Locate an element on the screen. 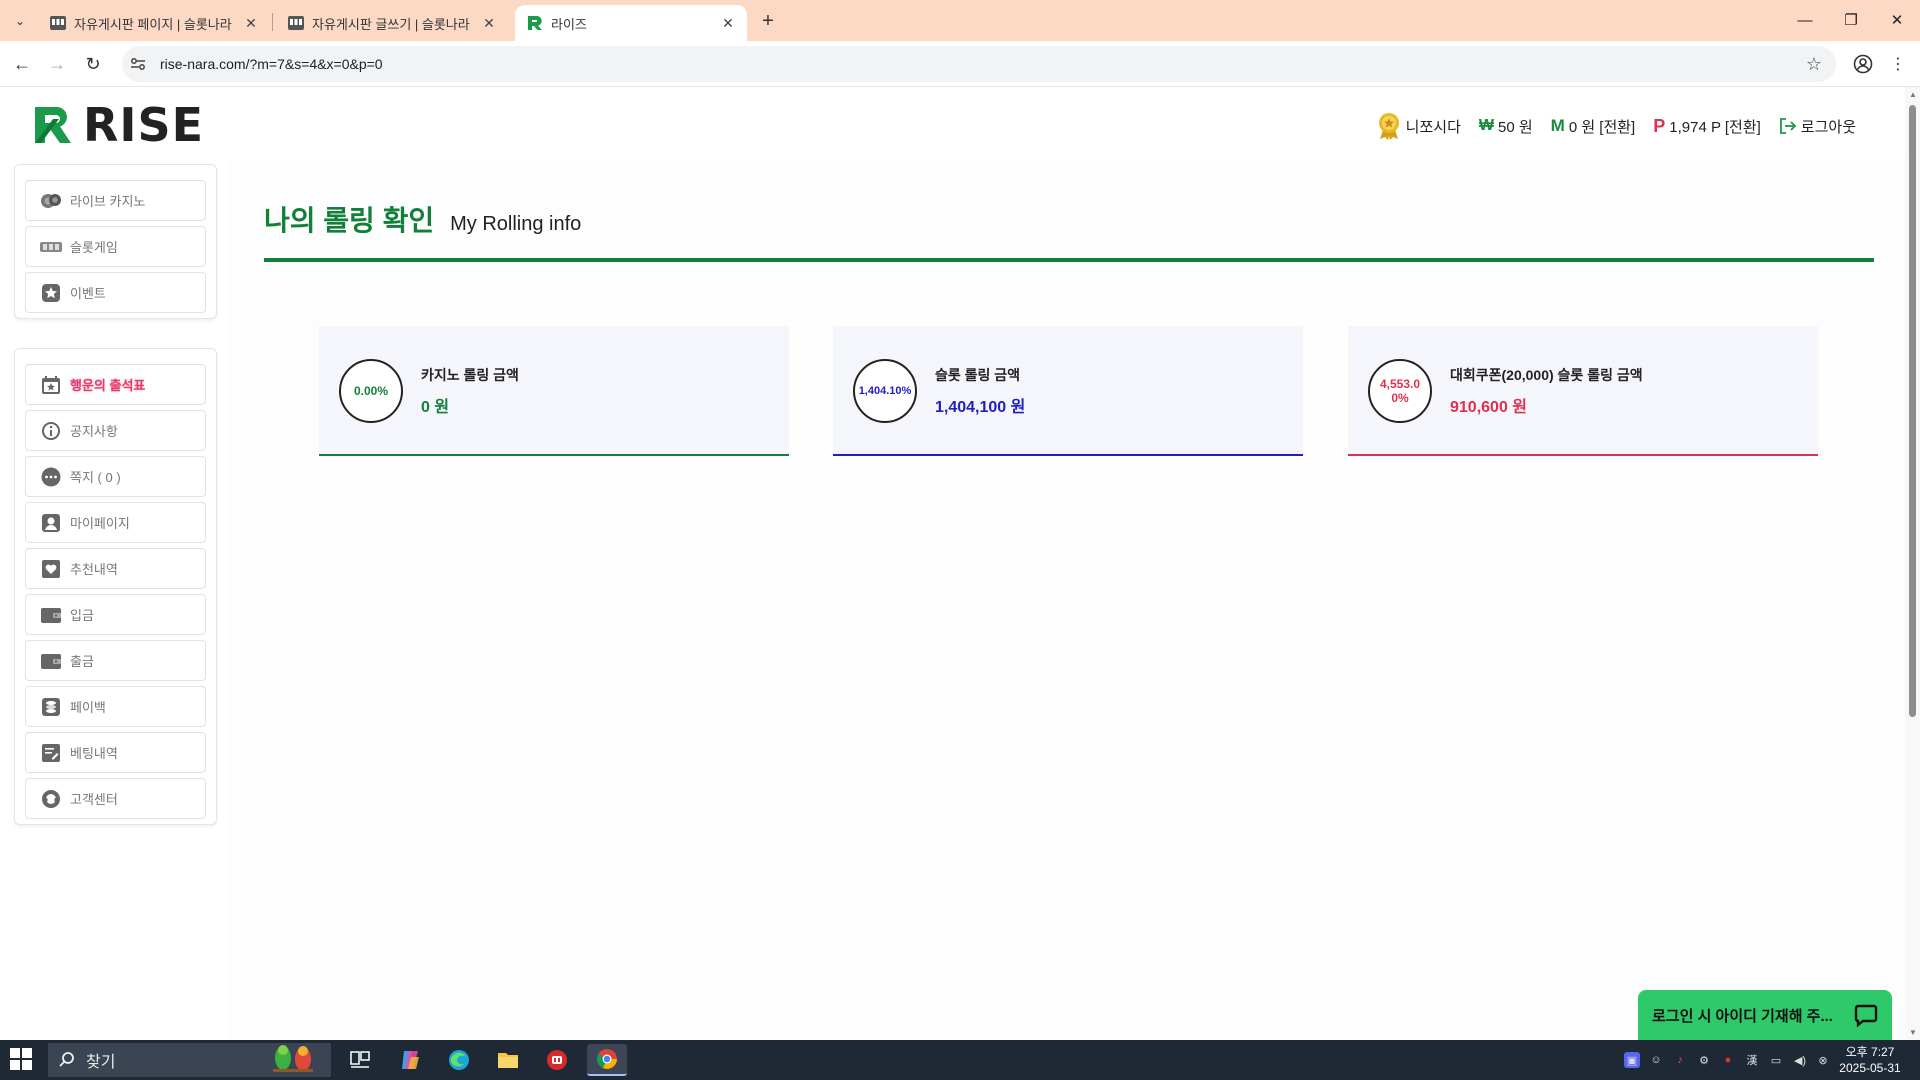 The width and height of the screenshot is (1920, 1080). tab-rise: 라이즈 ✕ is located at coordinates (631, 23).